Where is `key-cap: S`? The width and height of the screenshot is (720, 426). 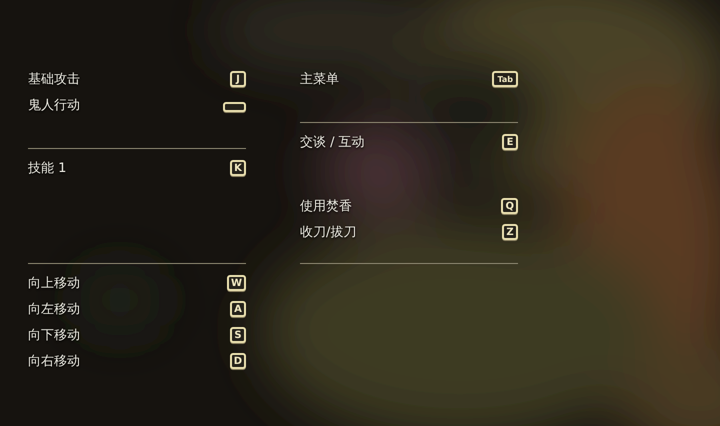
key-cap: S is located at coordinates (238, 335).